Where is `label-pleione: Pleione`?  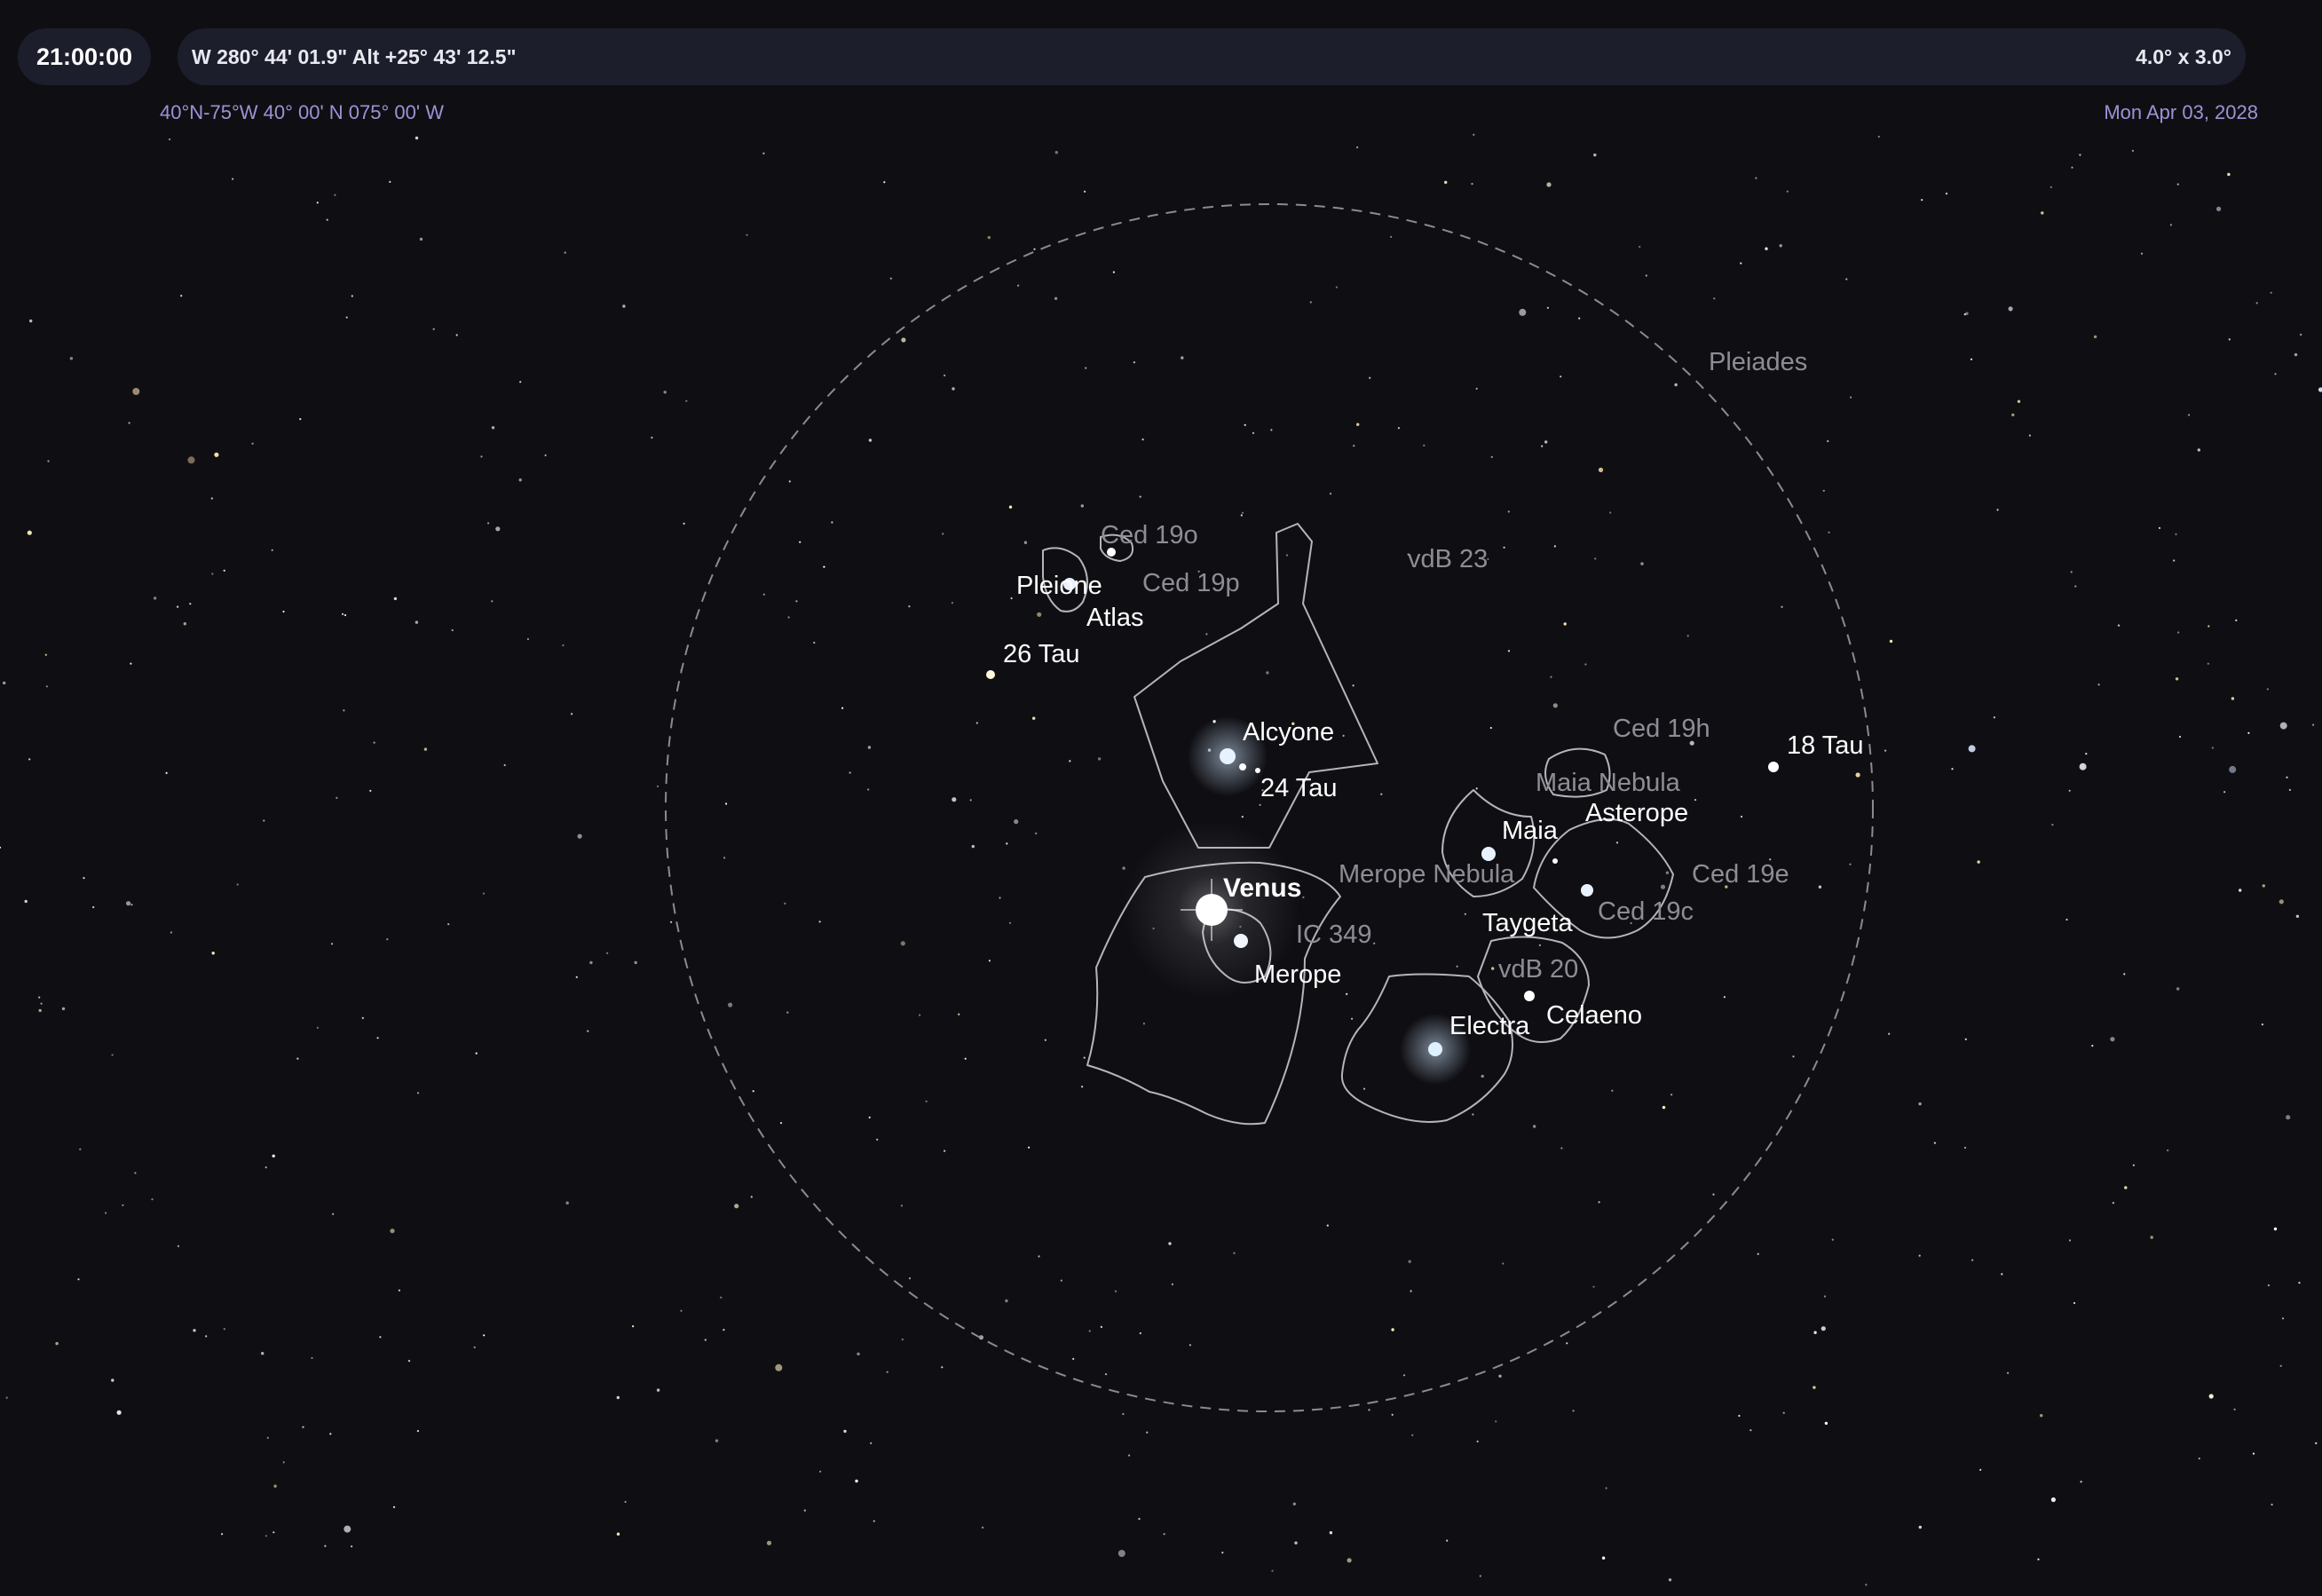
label-pleione: Pleione is located at coordinates (1059, 586).